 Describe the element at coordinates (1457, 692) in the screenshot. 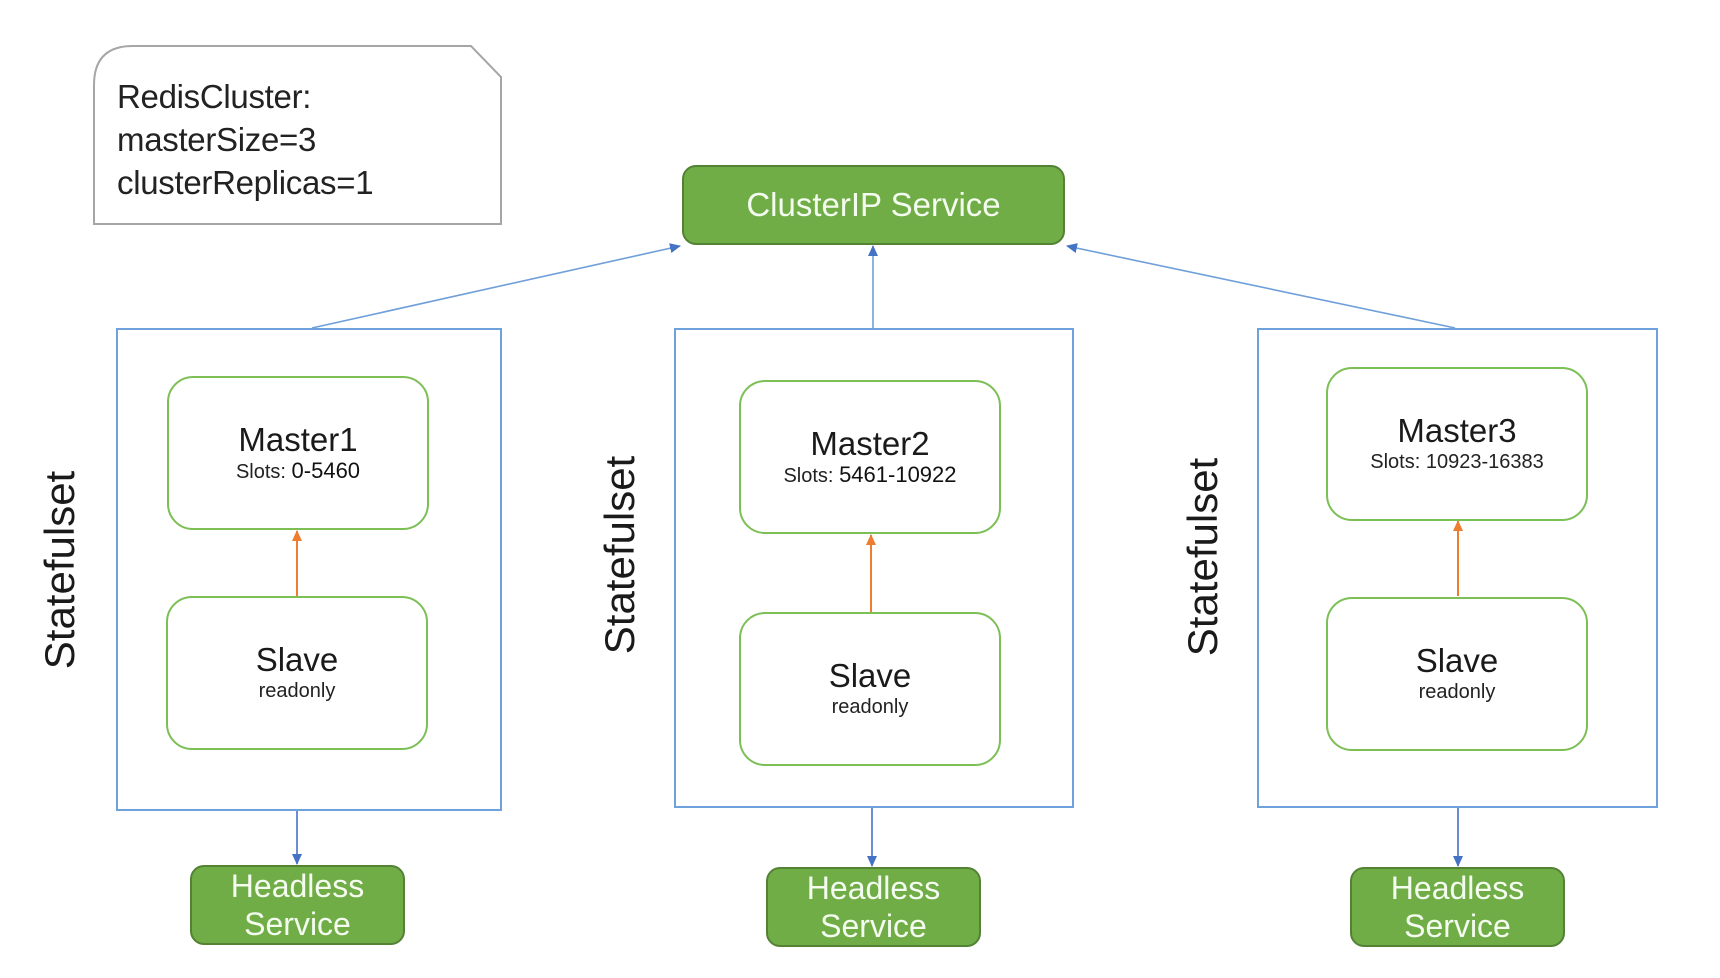

I see `slave-3-mode: readonly` at that location.